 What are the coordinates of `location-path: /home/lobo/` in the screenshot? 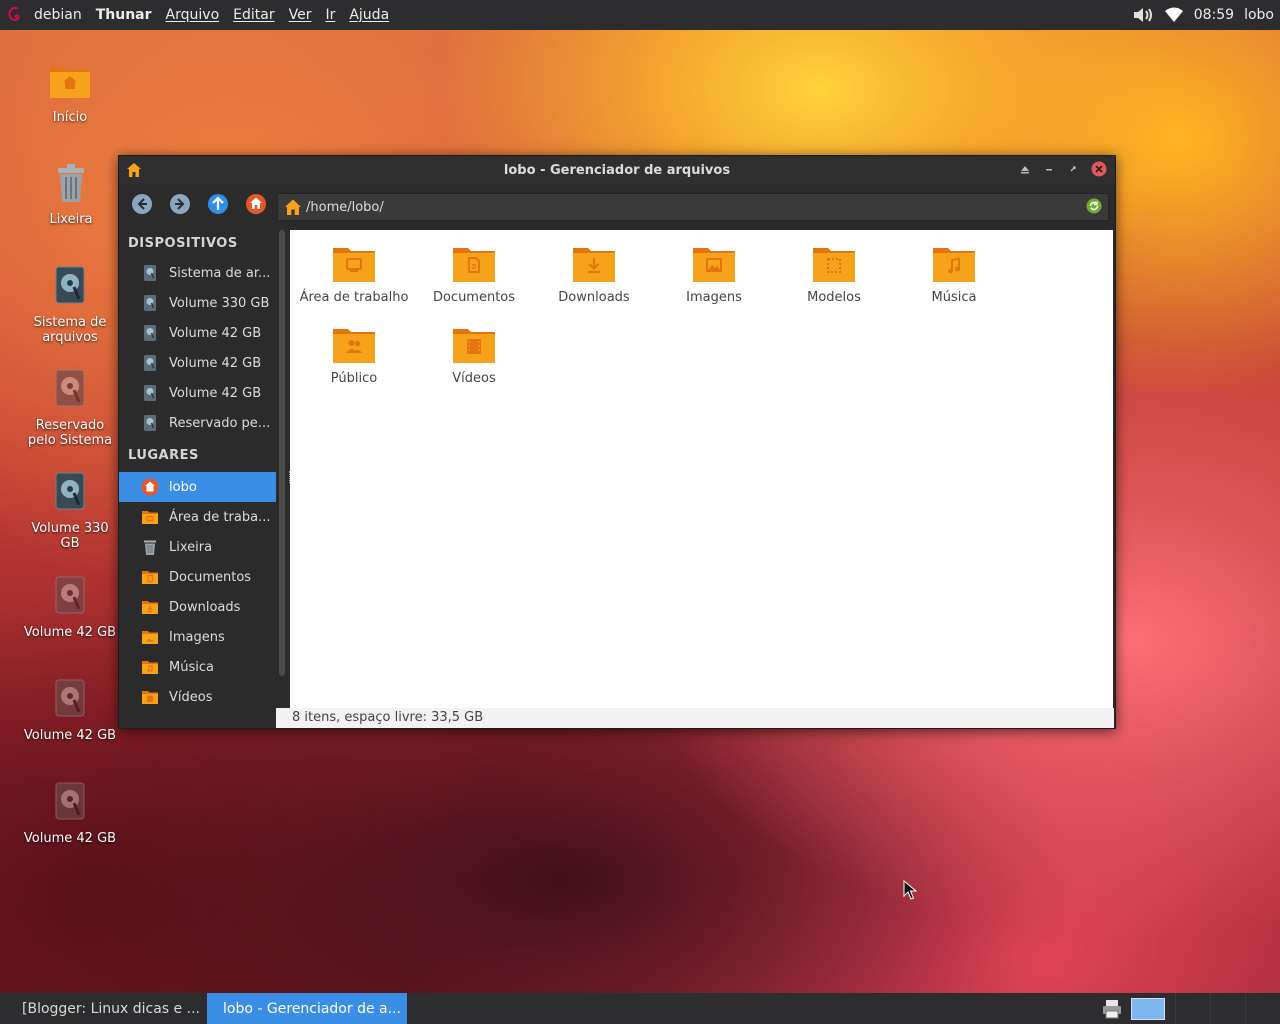 It's located at (345, 207).